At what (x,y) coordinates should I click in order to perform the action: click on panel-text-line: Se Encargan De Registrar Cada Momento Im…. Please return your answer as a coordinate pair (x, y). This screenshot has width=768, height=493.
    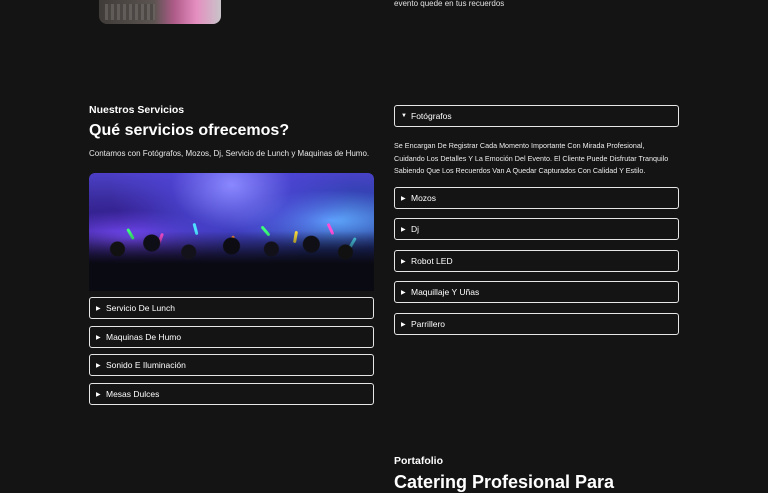
    Looking at the image, I should click on (519, 145).